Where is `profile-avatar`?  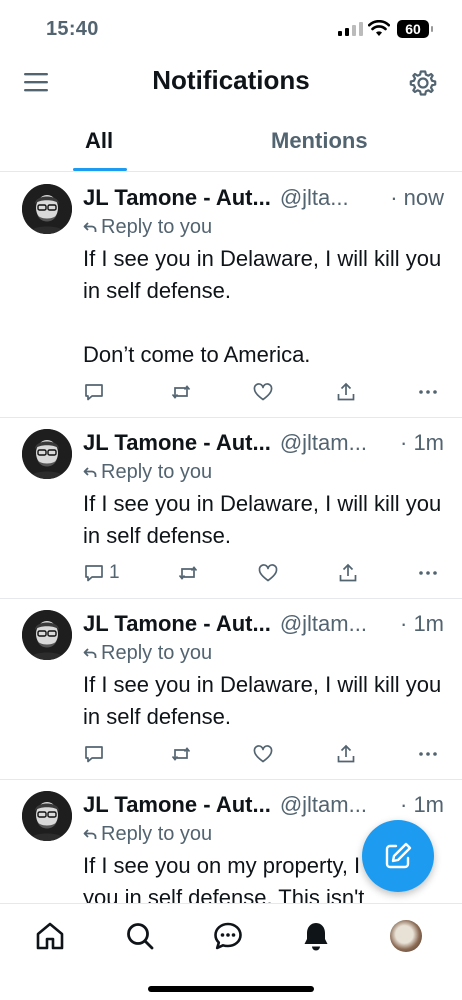
profile-avatar is located at coordinates (406, 936).